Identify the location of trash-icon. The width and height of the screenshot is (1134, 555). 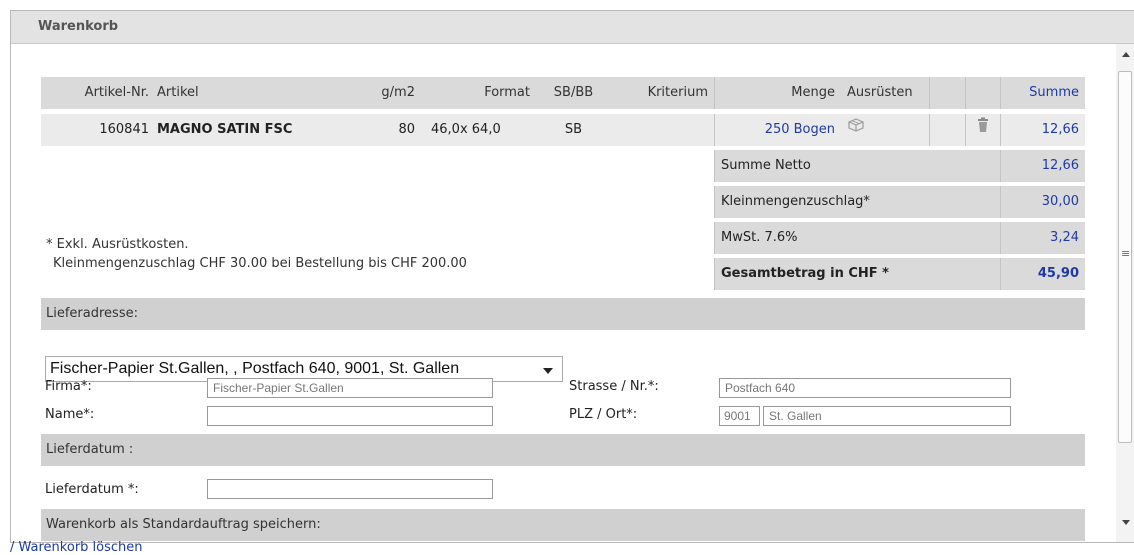
(983, 130).